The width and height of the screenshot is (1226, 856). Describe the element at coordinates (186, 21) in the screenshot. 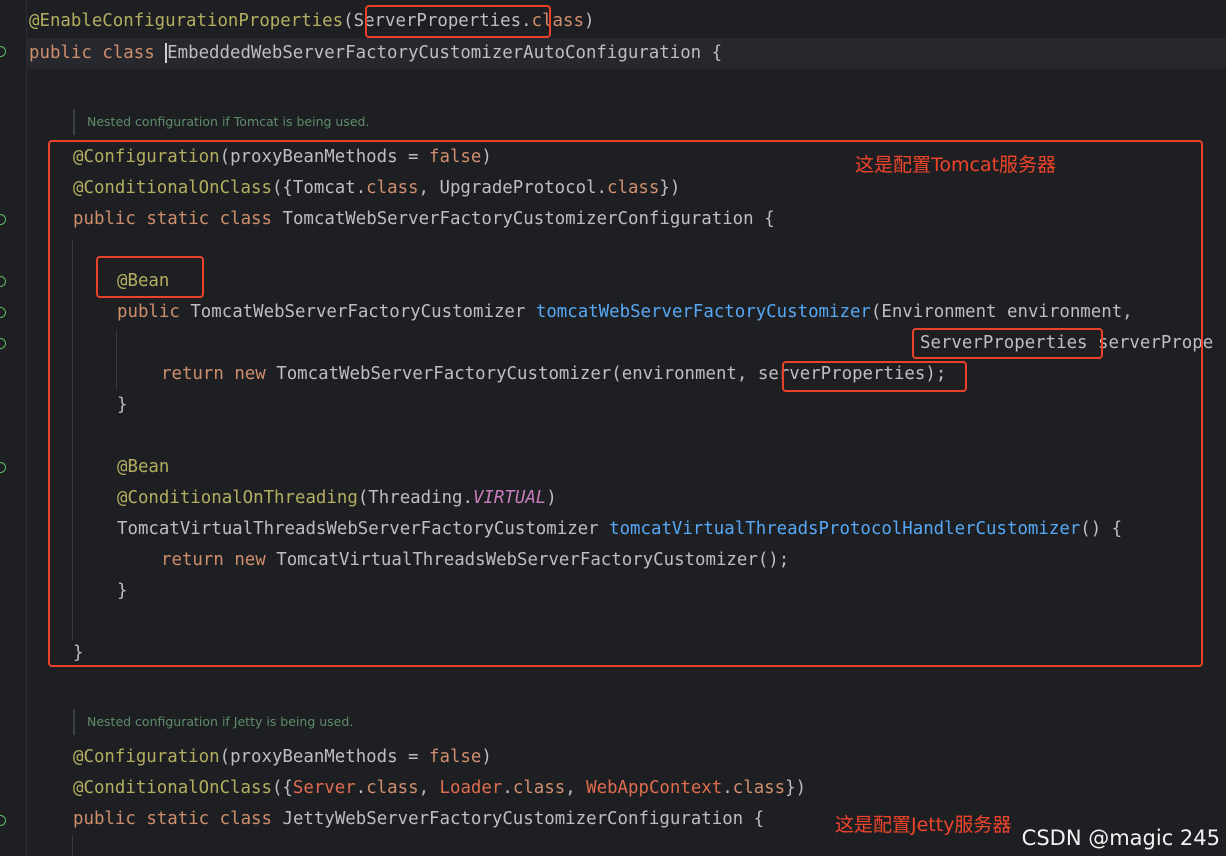

I see `annotation-token: @EnableConfigurationProperties` at that location.